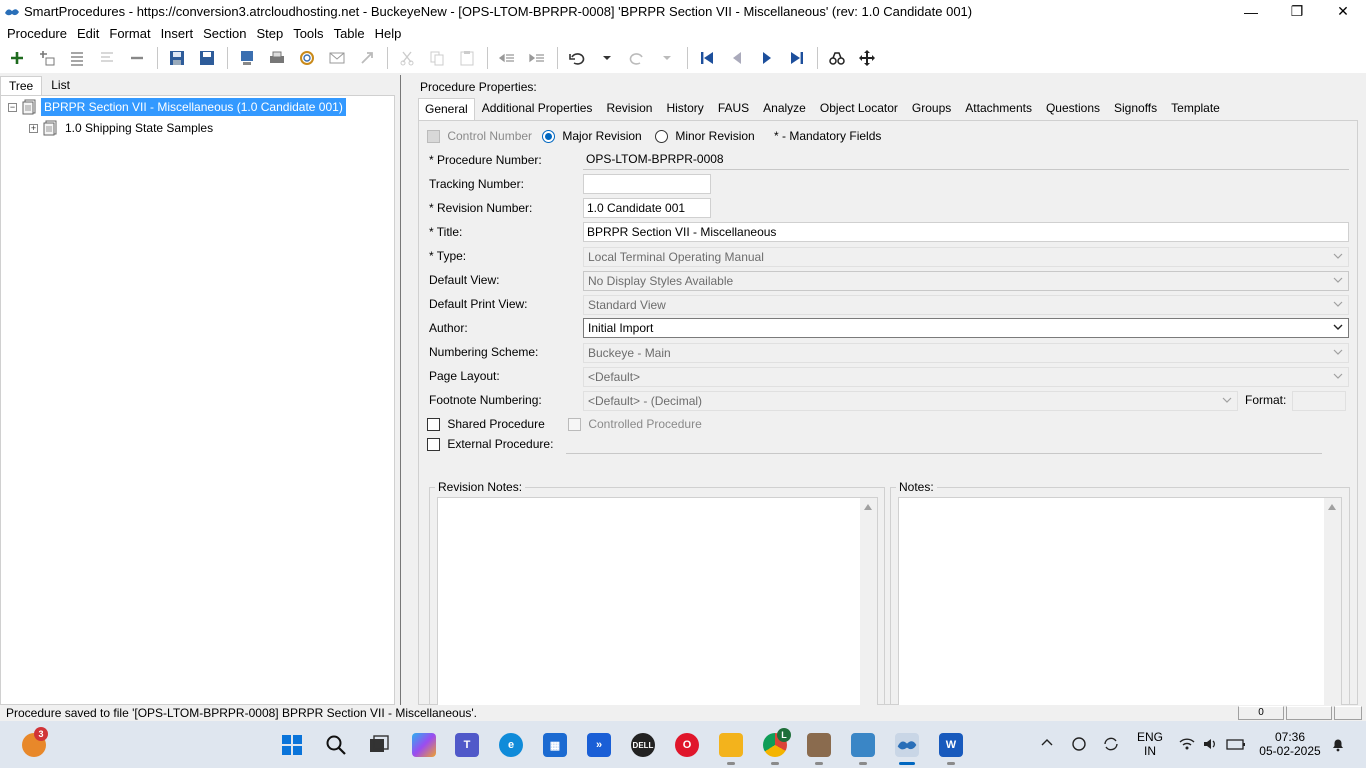 The image size is (1366, 768). Describe the element at coordinates (607, 58) in the screenshot. I see `undo-dropdown` at that location.